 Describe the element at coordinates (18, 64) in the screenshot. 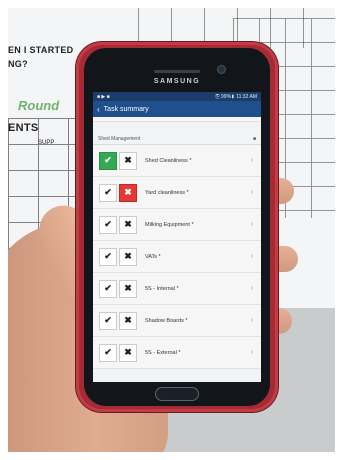

I see `whiteboard-text-line2: NG?` at that location.